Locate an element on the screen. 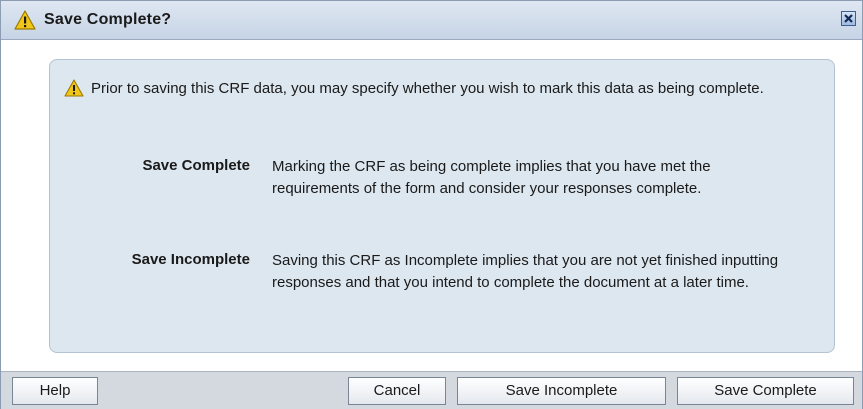  save-complete-button: Save Complete is located at coordinates (765, 391).